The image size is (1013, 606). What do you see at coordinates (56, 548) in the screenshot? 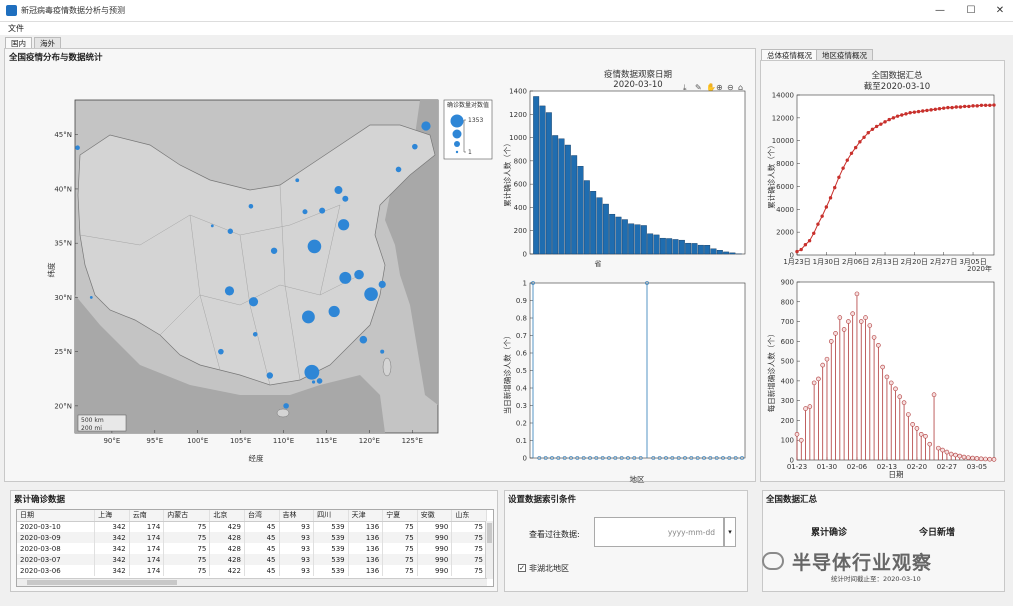
I see `table-cell: 2020-03-08` at bounding box center [56, 548].